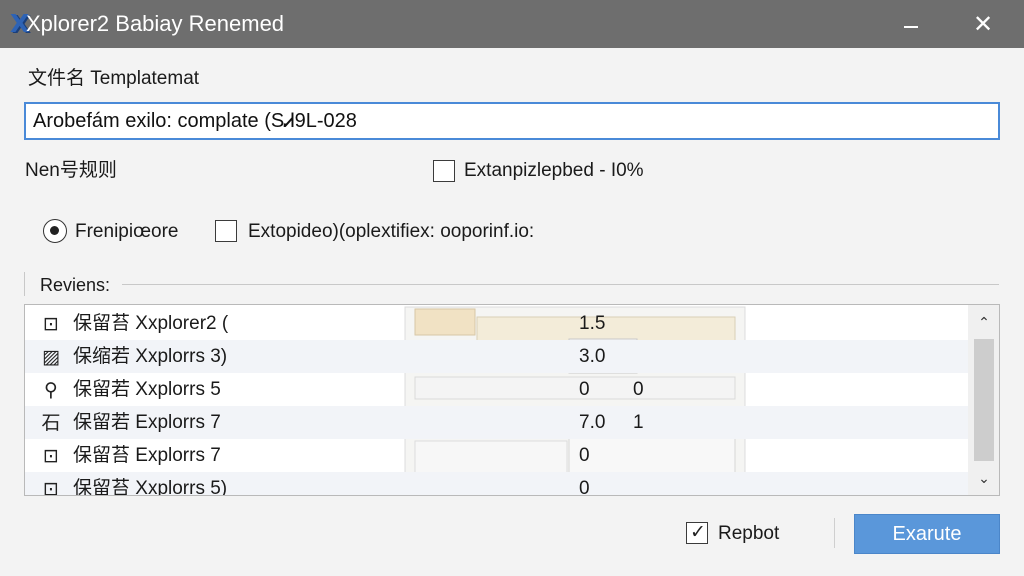 The image size is (1024, 576). Describe the element at coordinates (983, 24) in the screenshot. I see `close-icon: ✕` at that location.